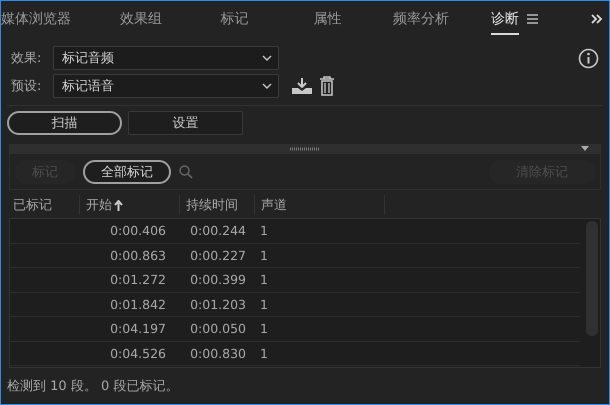 Image resolution: width=610 pixels, height=405 pixels. I want to click on column-header: 开始, so click(99, 205).